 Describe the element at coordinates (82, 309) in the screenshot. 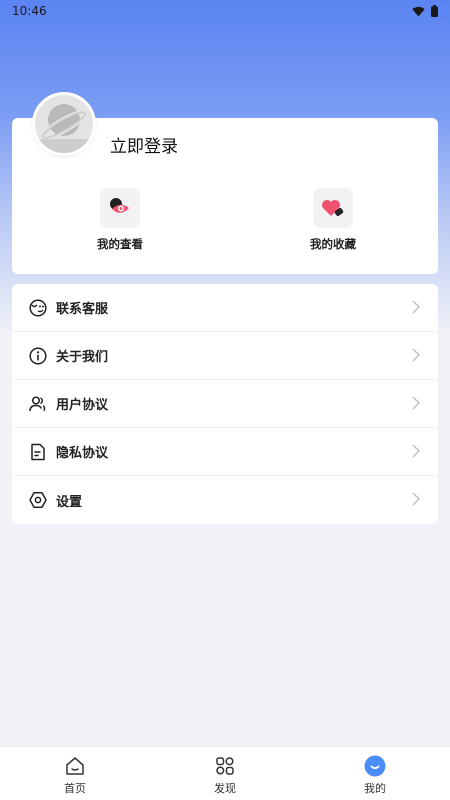

I see `menu-item-label: 联系客服` at that location.